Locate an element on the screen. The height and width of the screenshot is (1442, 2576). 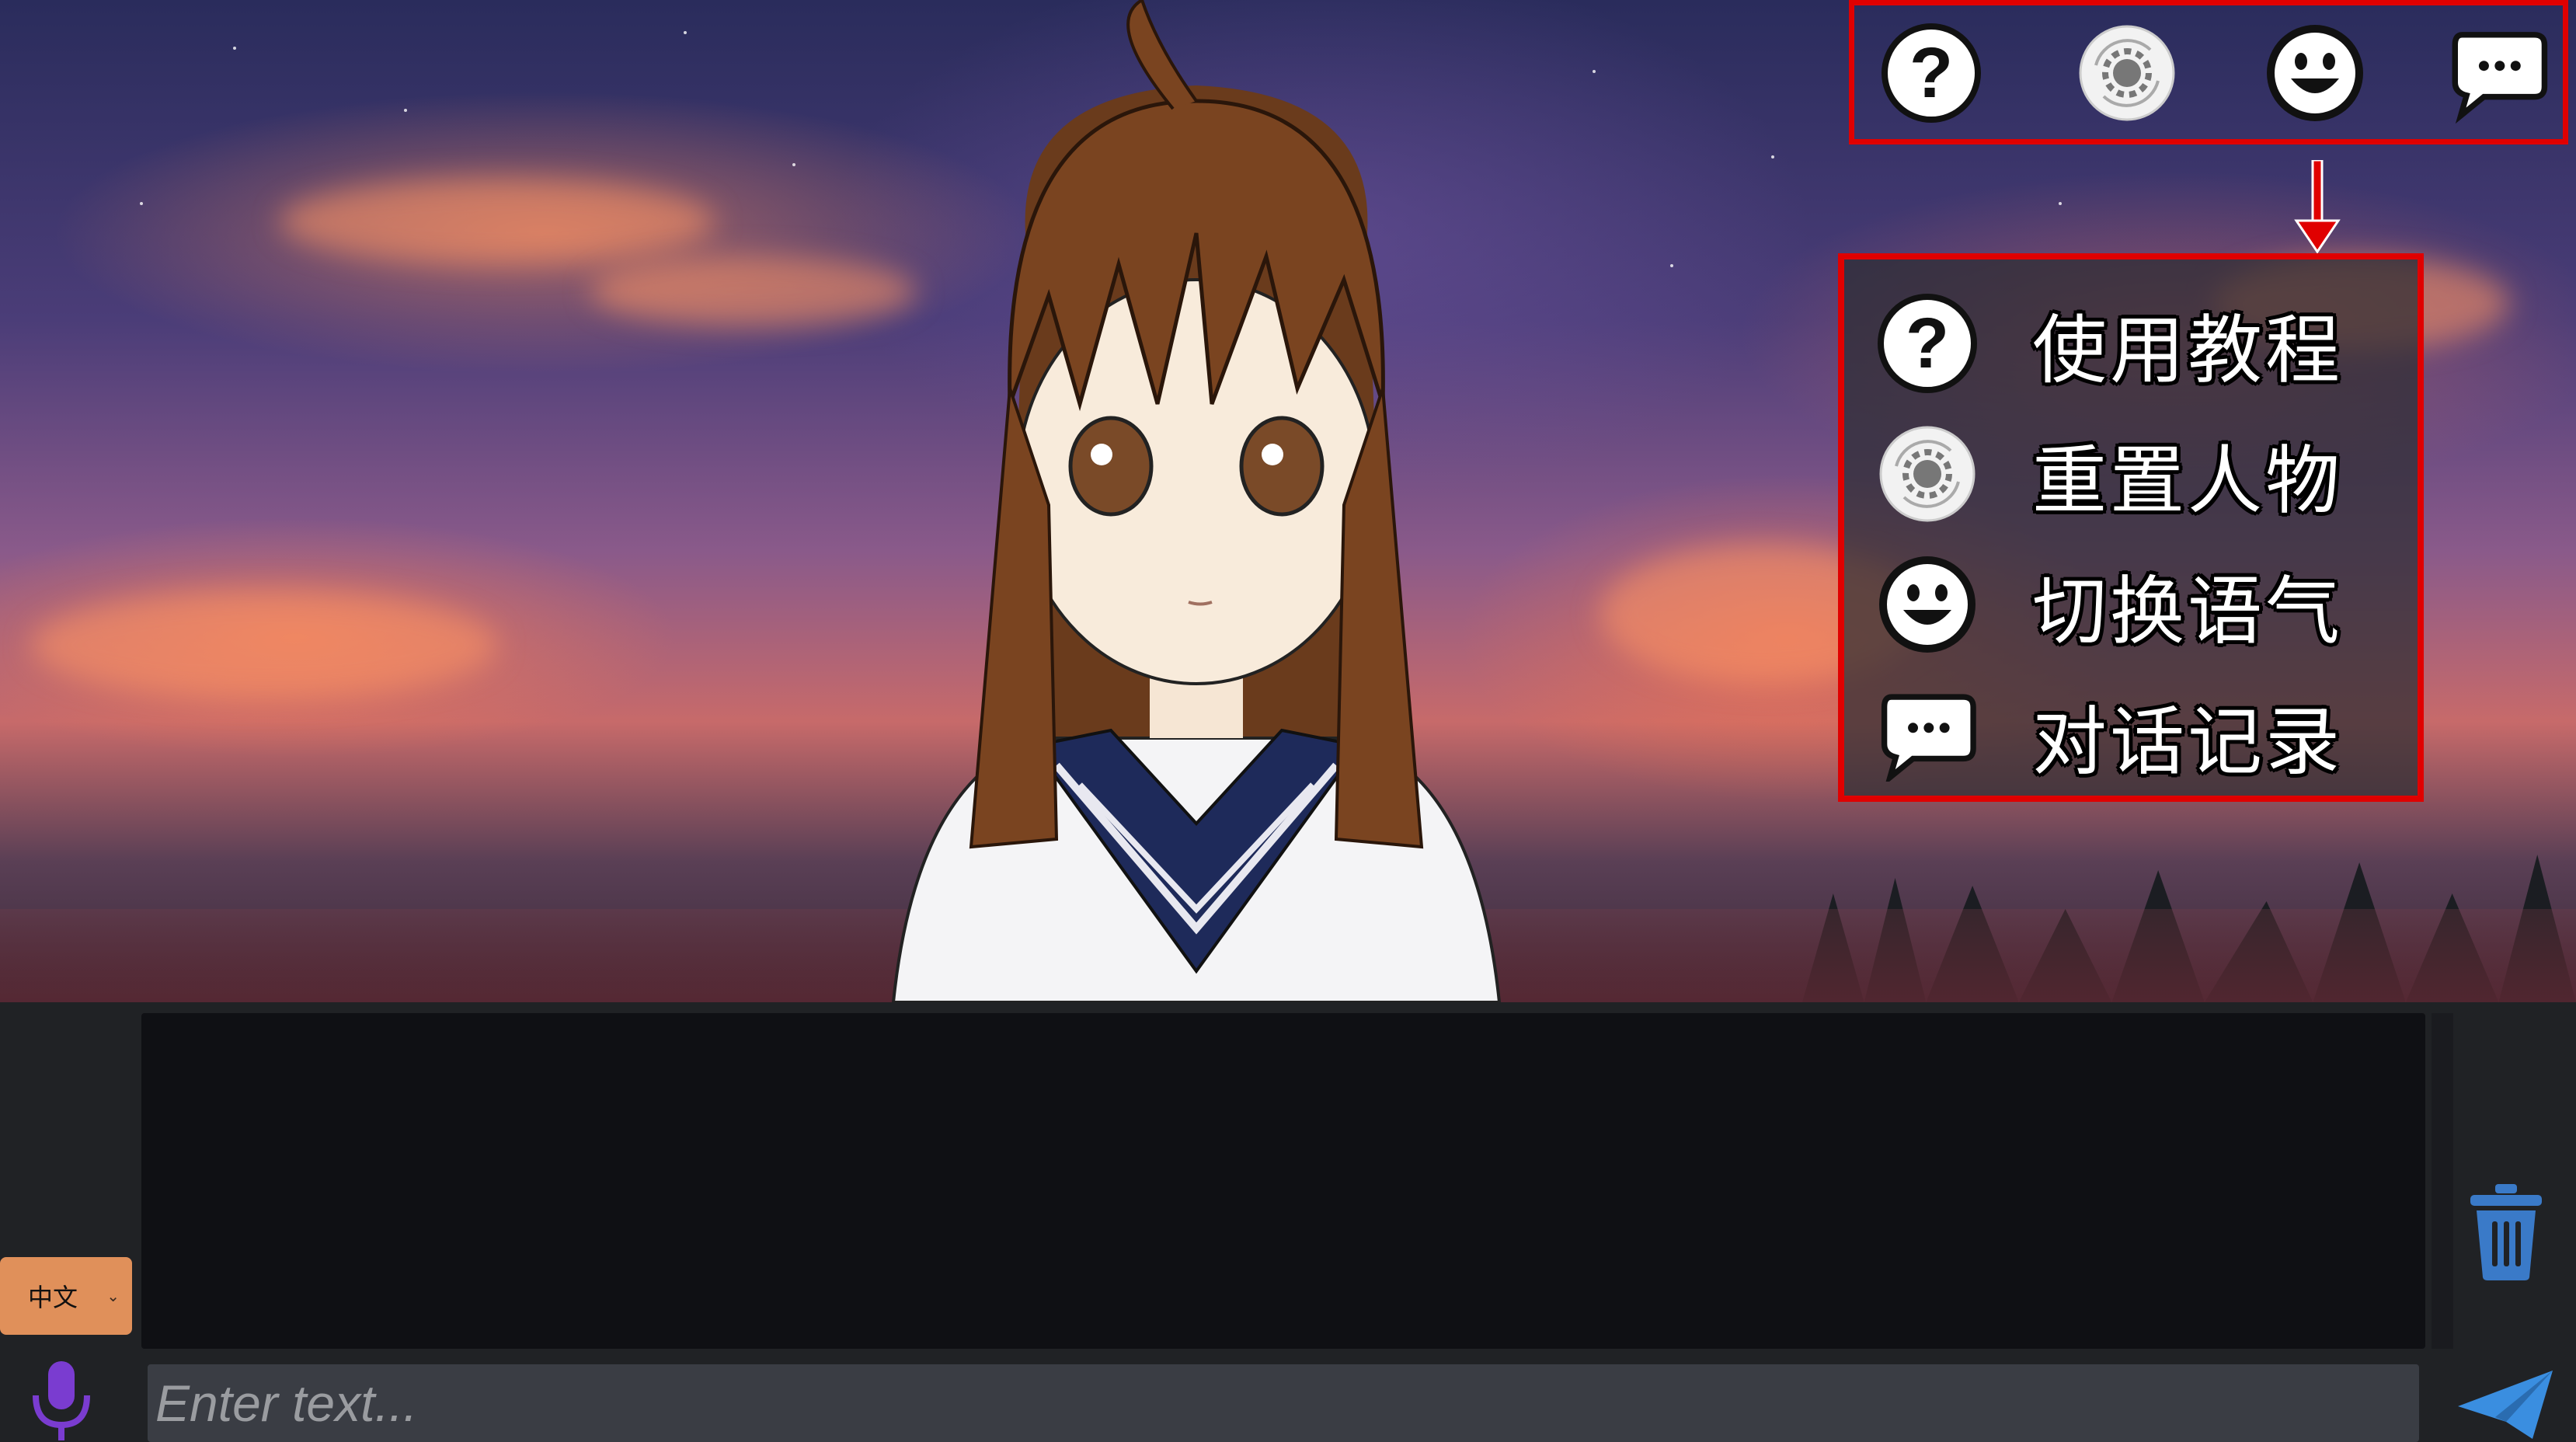
menu-item-label: 使用教程 is located at coordinates (2187, 350).